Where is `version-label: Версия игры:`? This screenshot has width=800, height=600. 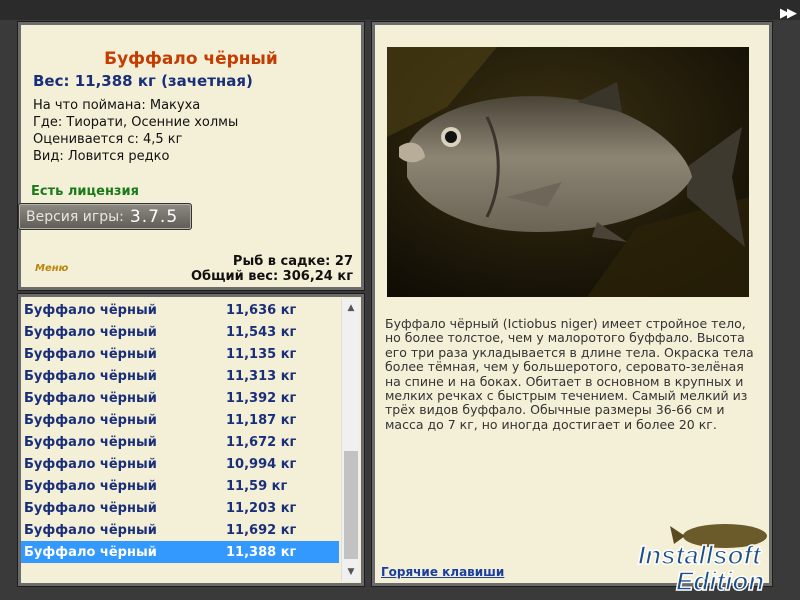
version-label: Версия игры: is located at coordinates (75, 216).